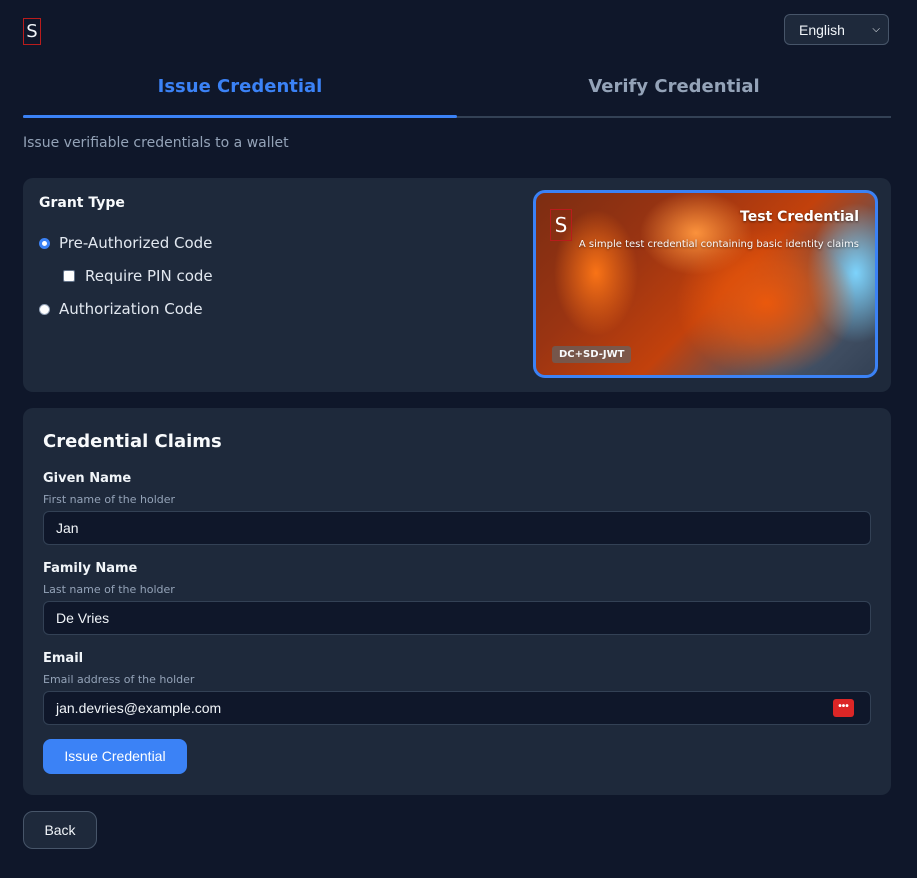 The height and width of the screenshot is (878, 917). Describe the element at coordinates (44, 243) in the screenshot. I see `radio-pre-authorized` at that location.